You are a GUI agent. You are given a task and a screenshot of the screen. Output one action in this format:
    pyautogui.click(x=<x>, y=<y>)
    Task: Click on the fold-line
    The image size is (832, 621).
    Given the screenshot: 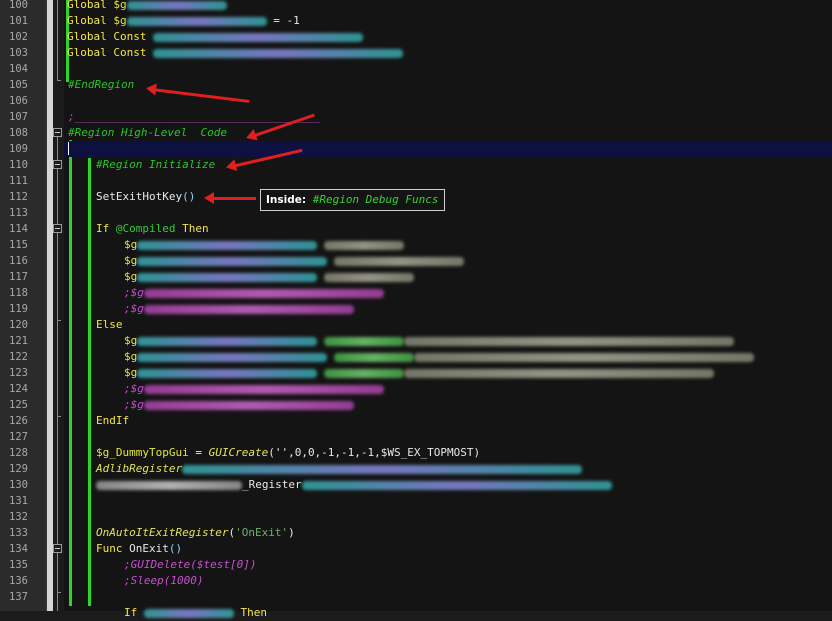 What is the action you would take?
    pyautogui.click(x=57, y=374)
    